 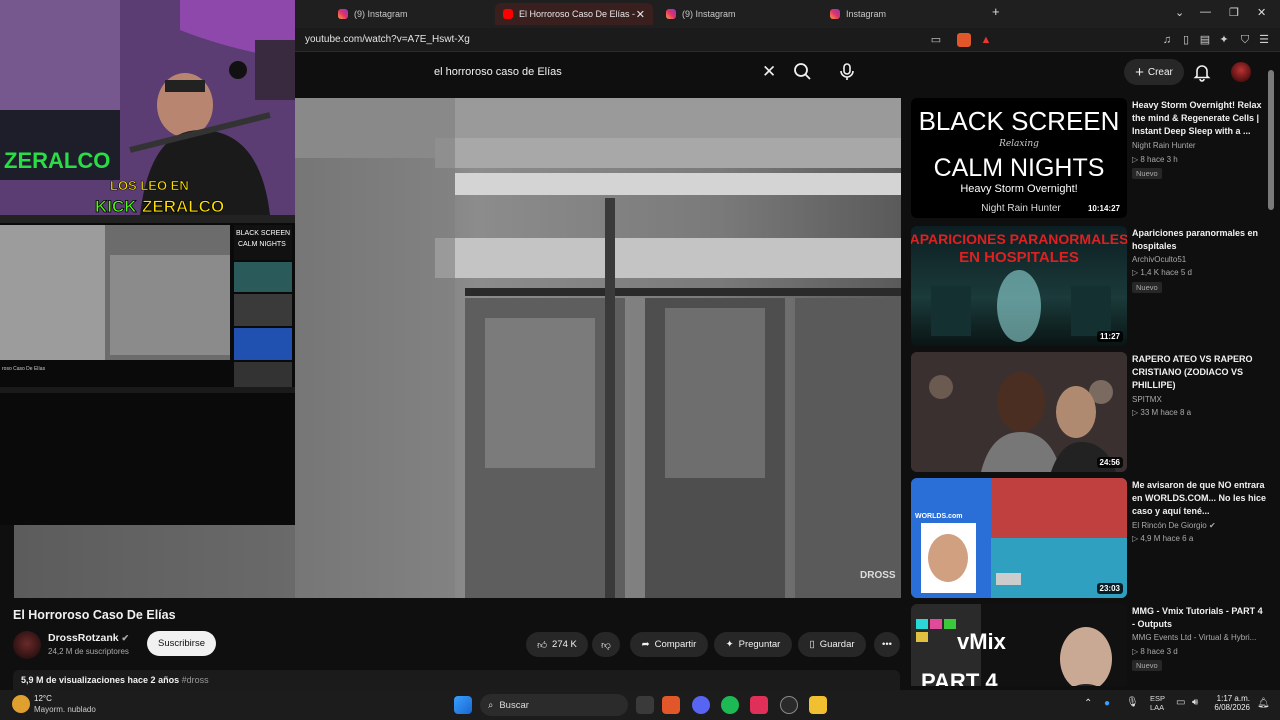 I want to click on channel-name: DrossRotzank ✔, so click(x=88, y=638).